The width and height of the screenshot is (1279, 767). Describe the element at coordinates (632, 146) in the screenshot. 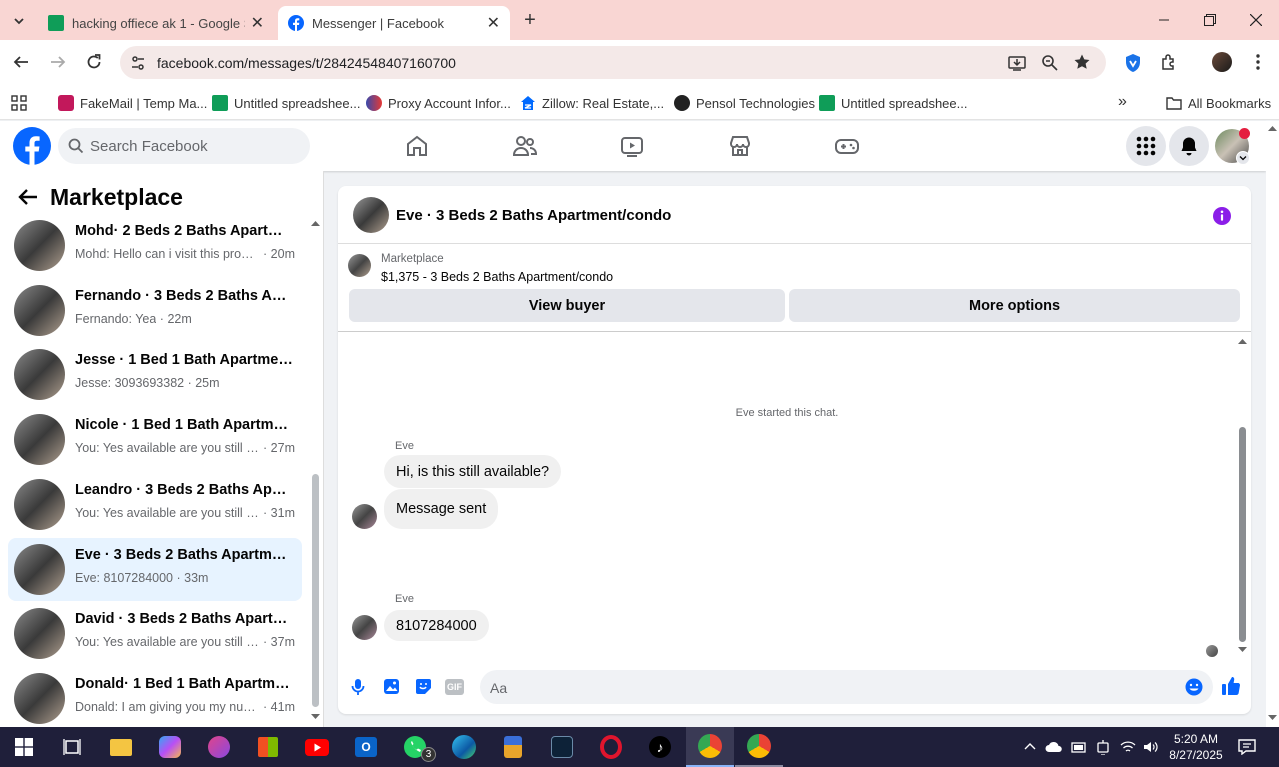

I see `nav-watch` at that location.